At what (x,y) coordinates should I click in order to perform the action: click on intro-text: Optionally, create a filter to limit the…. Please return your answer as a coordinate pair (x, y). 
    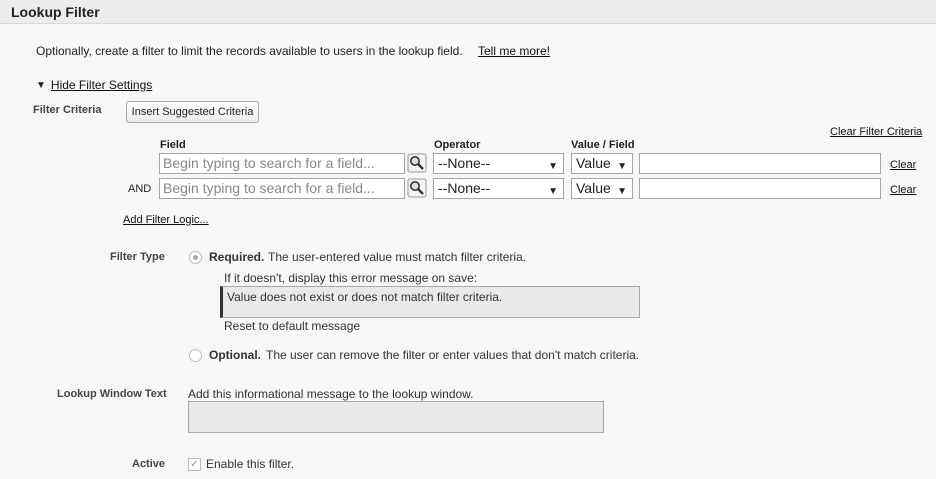
    Looking at the image, I should click on (249, 51).